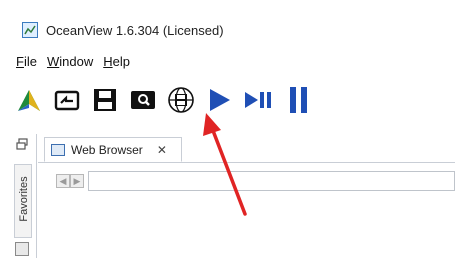  I want to click on tab-strip: Web Browser ✕, so click(246, 148).